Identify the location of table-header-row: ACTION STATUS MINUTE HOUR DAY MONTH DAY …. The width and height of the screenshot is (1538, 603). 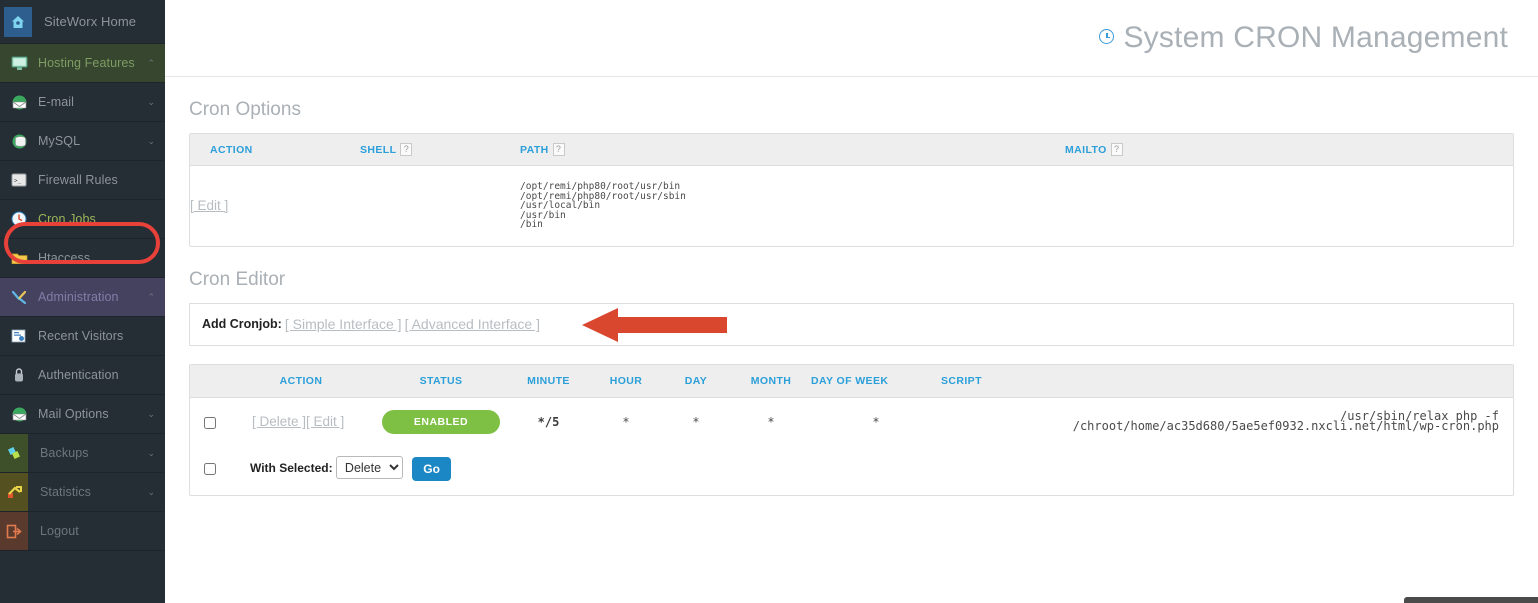
(851, 381).